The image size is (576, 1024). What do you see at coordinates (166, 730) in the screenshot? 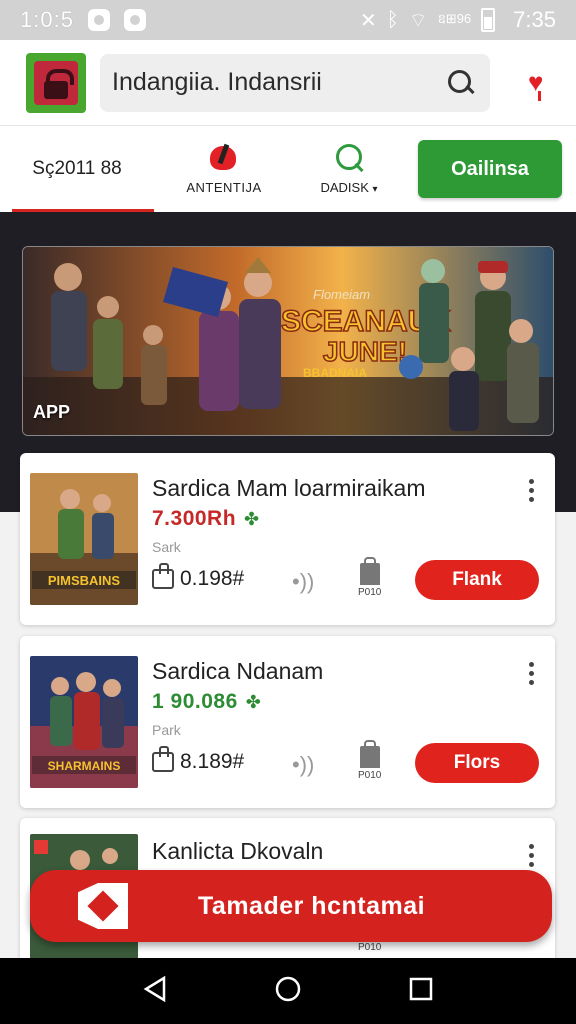
I see `app-subtitle: Park` at bounding box center [166, 730].